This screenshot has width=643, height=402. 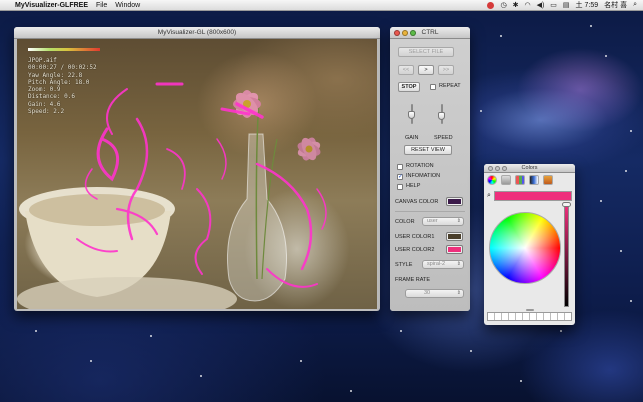 I want to click on prev-button: <<, so click(x=406, y=70).